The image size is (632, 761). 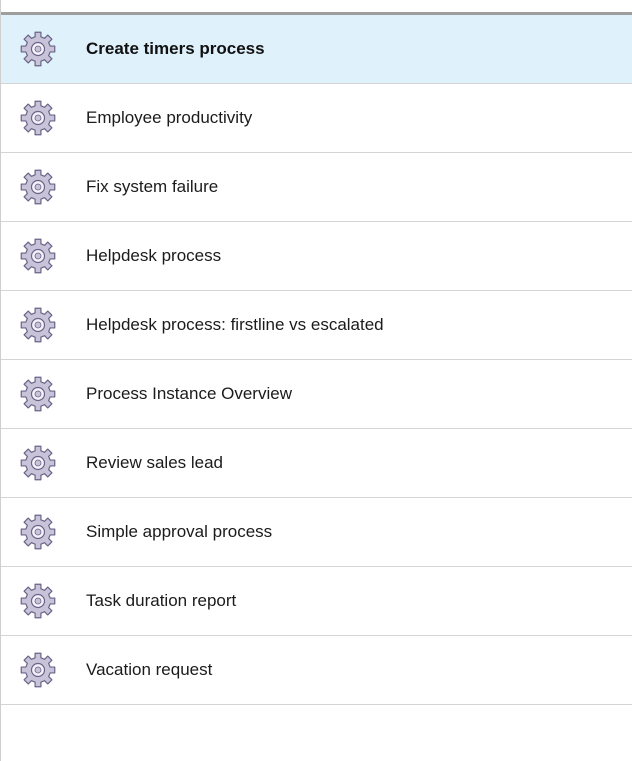 I want to click on list-item: Create timers process, so click(x=316, y=49).